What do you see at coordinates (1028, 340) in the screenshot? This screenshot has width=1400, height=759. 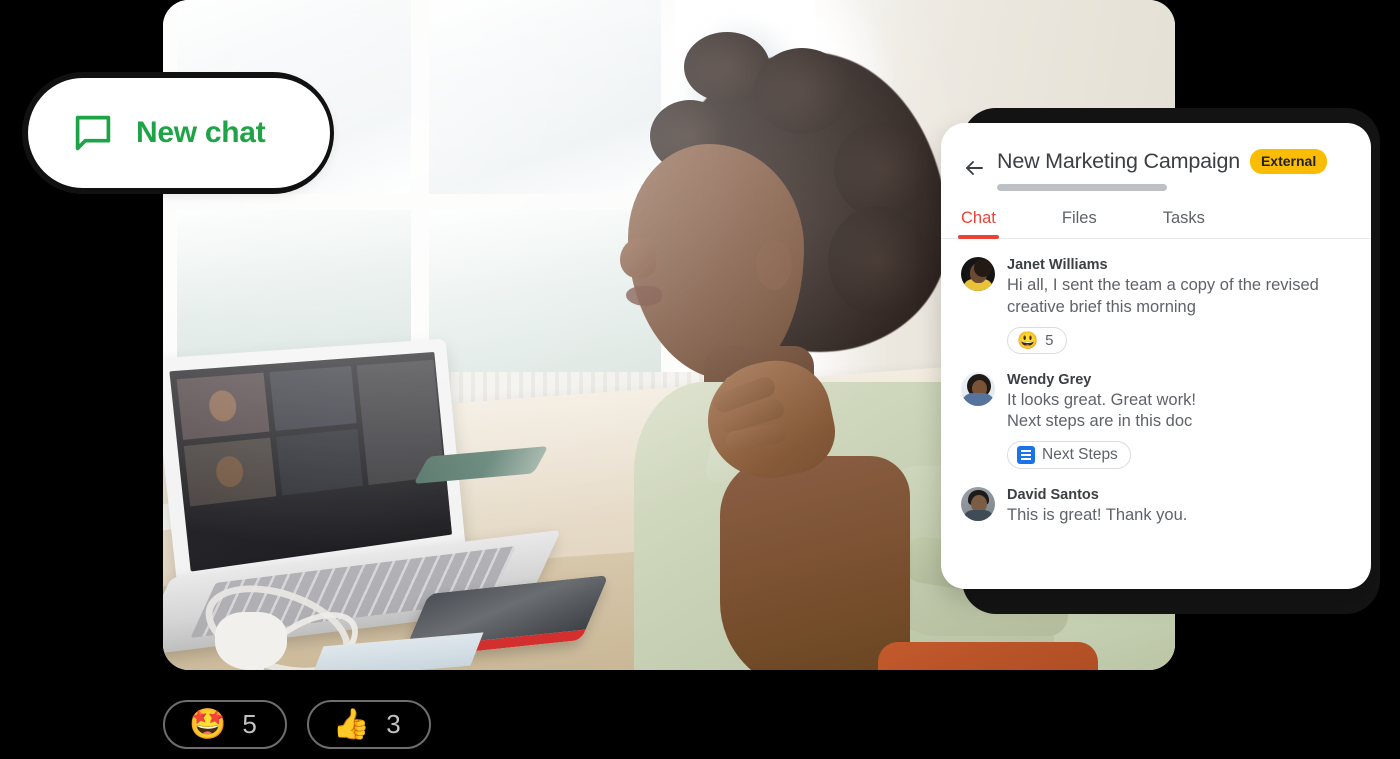 I see `smile-emoji-icon: 😃` at bounding box center [1028, 340].